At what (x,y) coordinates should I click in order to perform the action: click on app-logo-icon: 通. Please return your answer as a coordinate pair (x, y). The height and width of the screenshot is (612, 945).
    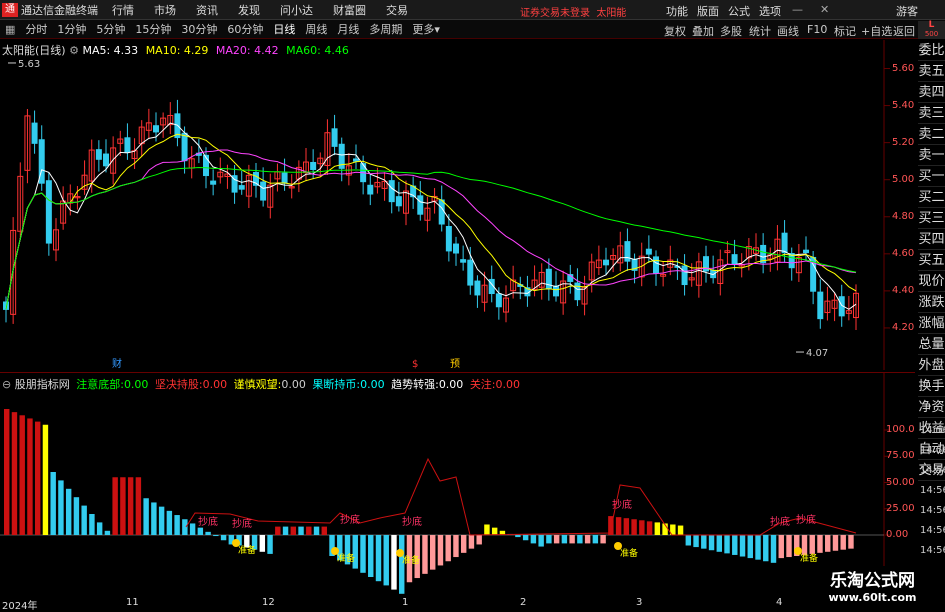
    Looking at the image, I should click on (10, 9).